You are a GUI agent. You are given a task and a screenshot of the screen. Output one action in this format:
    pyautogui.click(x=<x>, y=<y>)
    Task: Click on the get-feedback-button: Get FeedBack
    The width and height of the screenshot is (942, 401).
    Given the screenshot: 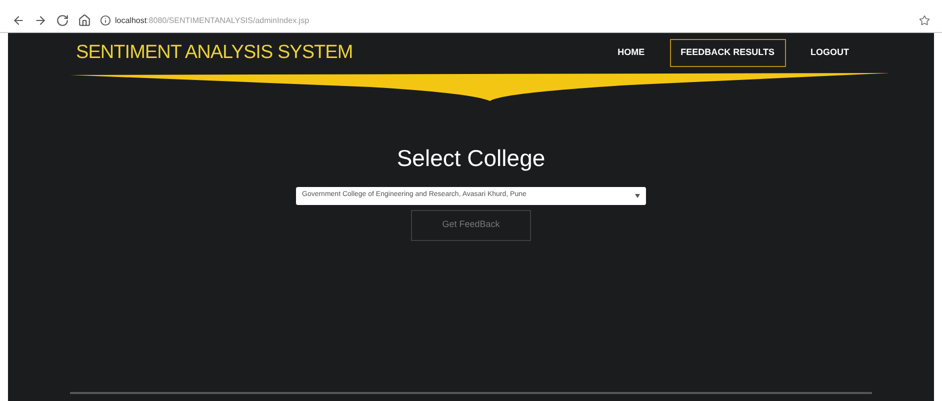 What is the action you would take?
    pyautogui.click(x=471, y=225)
    